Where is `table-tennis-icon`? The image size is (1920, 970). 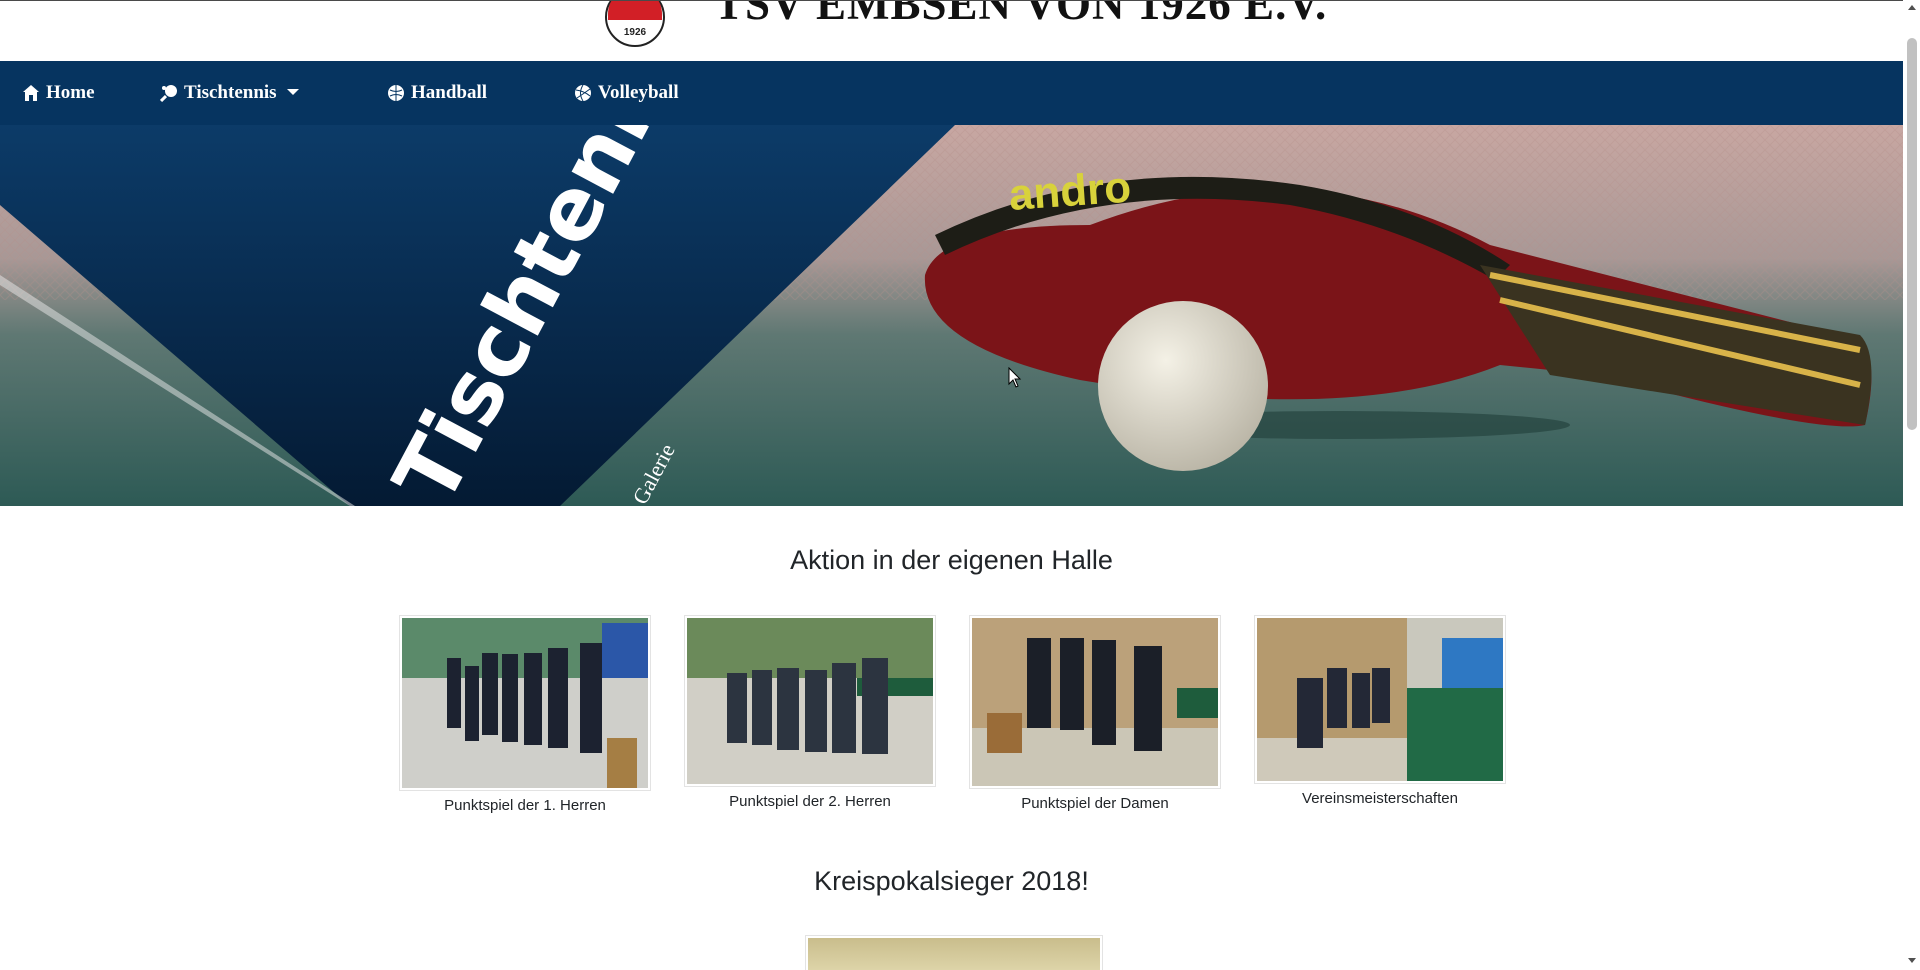
table-tennis-icon is located at coordinates (168, 93).